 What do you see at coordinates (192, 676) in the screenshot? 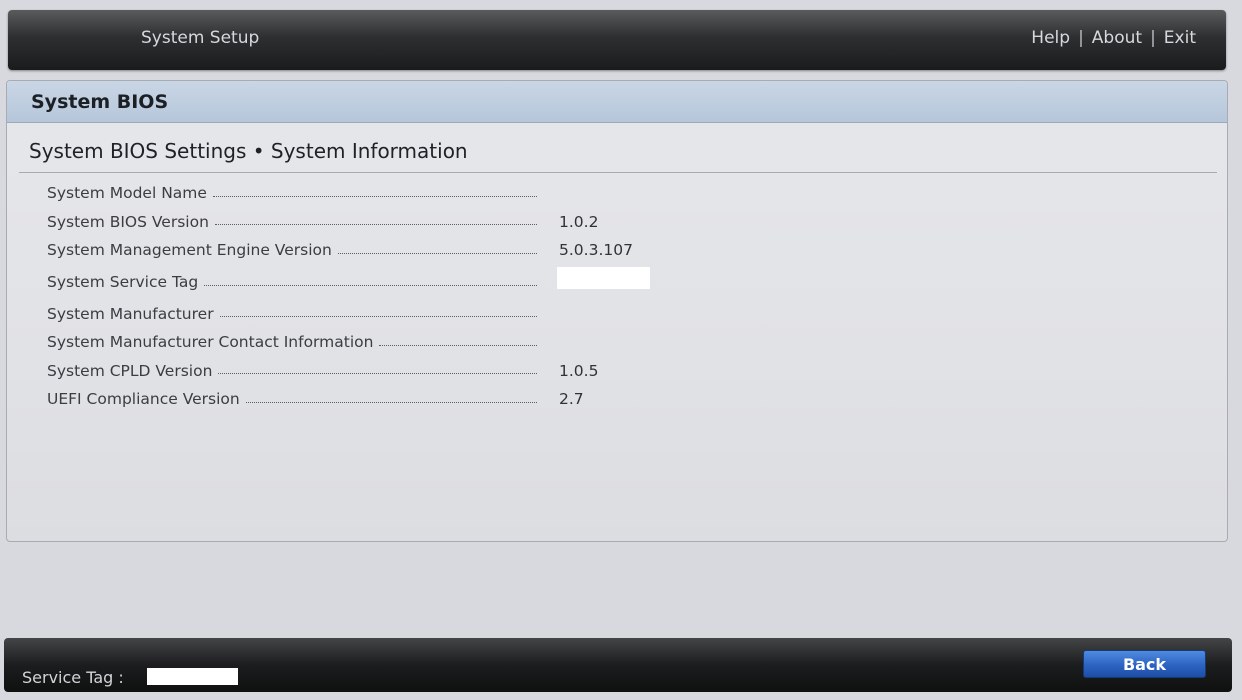
I see `service-tag-value-redaction` at bounding box center [192, 676].